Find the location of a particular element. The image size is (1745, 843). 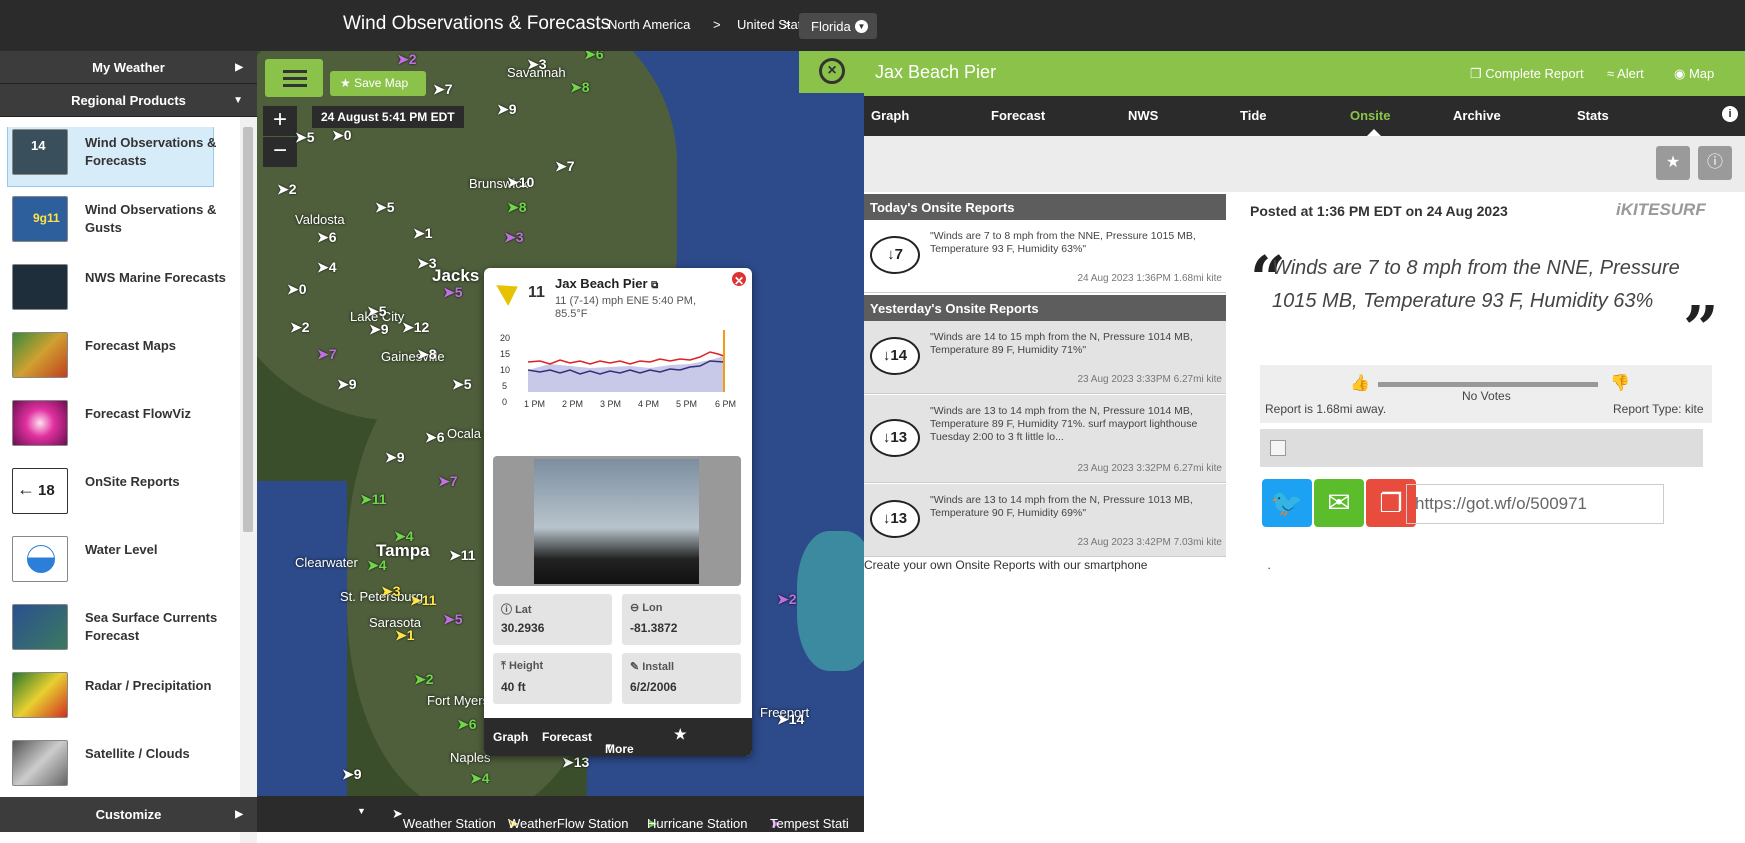

sidebar-scrollbar is located at coordinates (248, 480).